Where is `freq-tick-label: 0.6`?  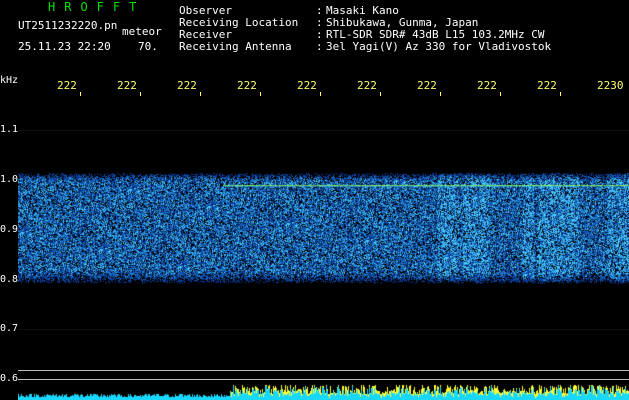 freq-tick-label: 0.6 is located at coordinates (9, 378).